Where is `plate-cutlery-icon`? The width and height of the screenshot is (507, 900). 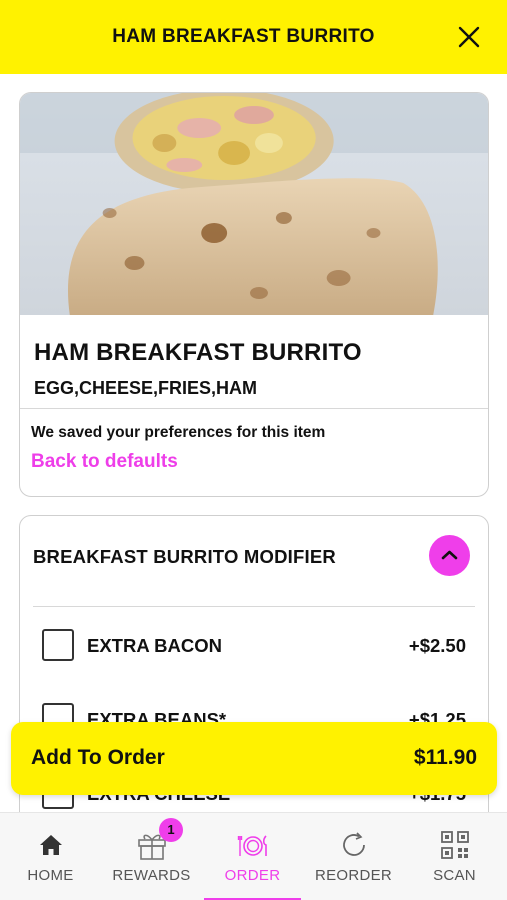
plate-cutlery-icon is located at coordinates (252, 845).